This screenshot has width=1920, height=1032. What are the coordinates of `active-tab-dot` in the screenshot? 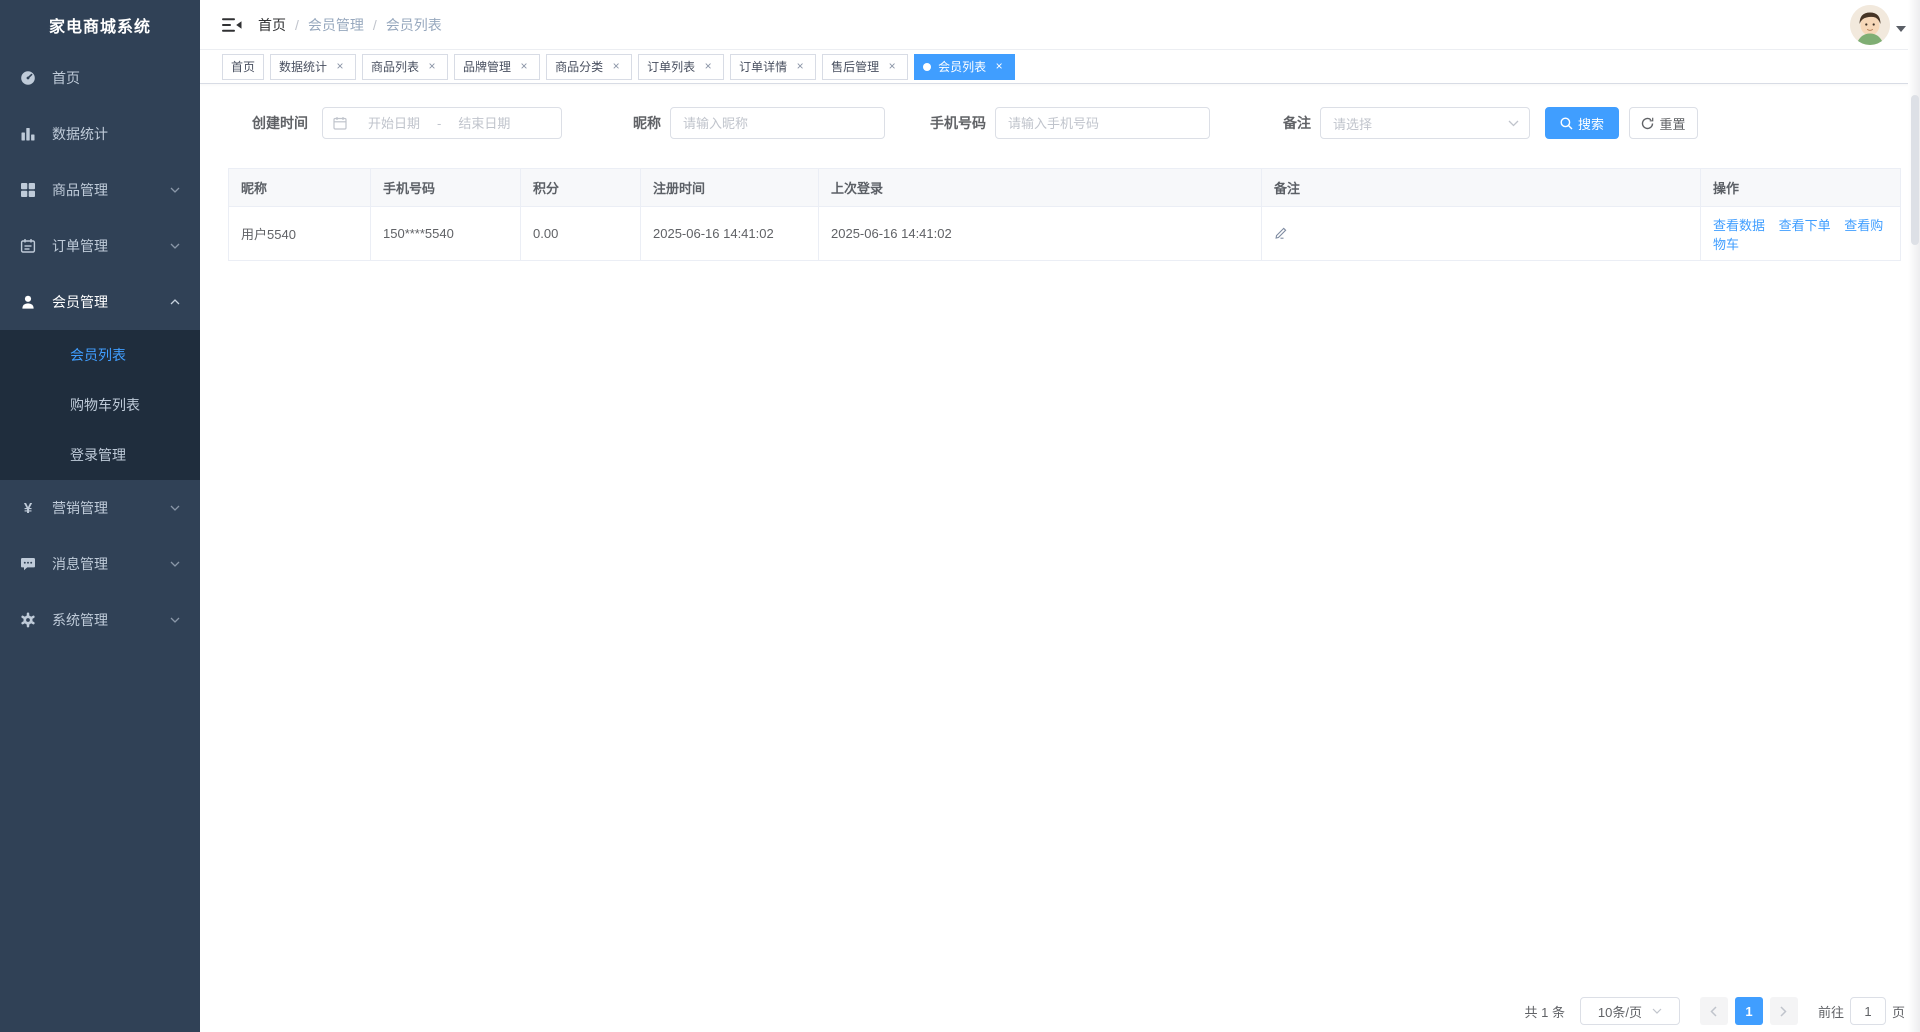 It's located at (927, 66).